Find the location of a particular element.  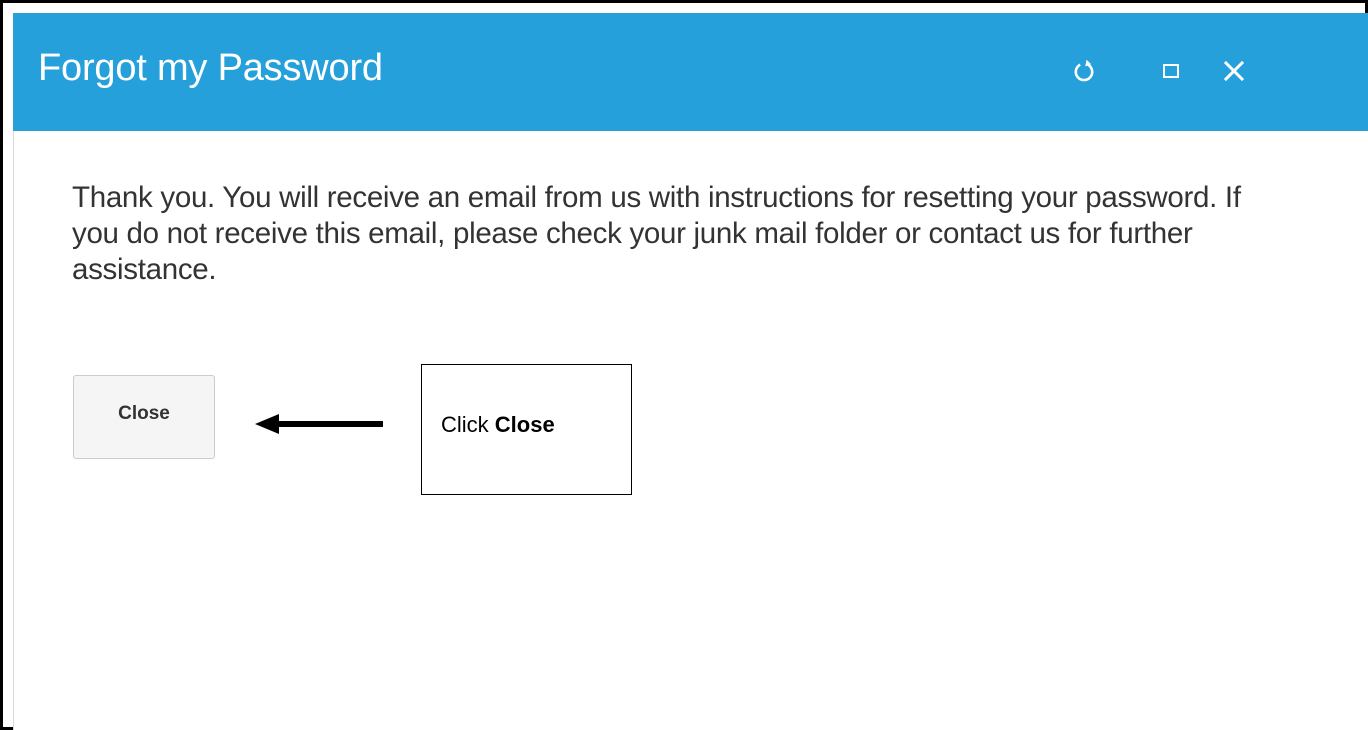

close-icon is located at coordinates (1234, 71).